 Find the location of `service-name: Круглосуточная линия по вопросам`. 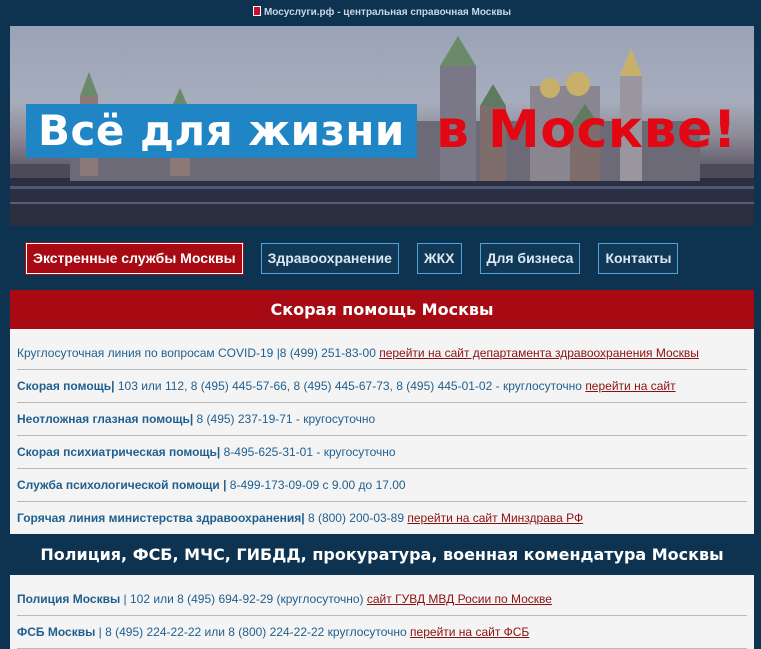

service-name: Круглосуточная линия по вопросам is located at coordinates (116, 353).